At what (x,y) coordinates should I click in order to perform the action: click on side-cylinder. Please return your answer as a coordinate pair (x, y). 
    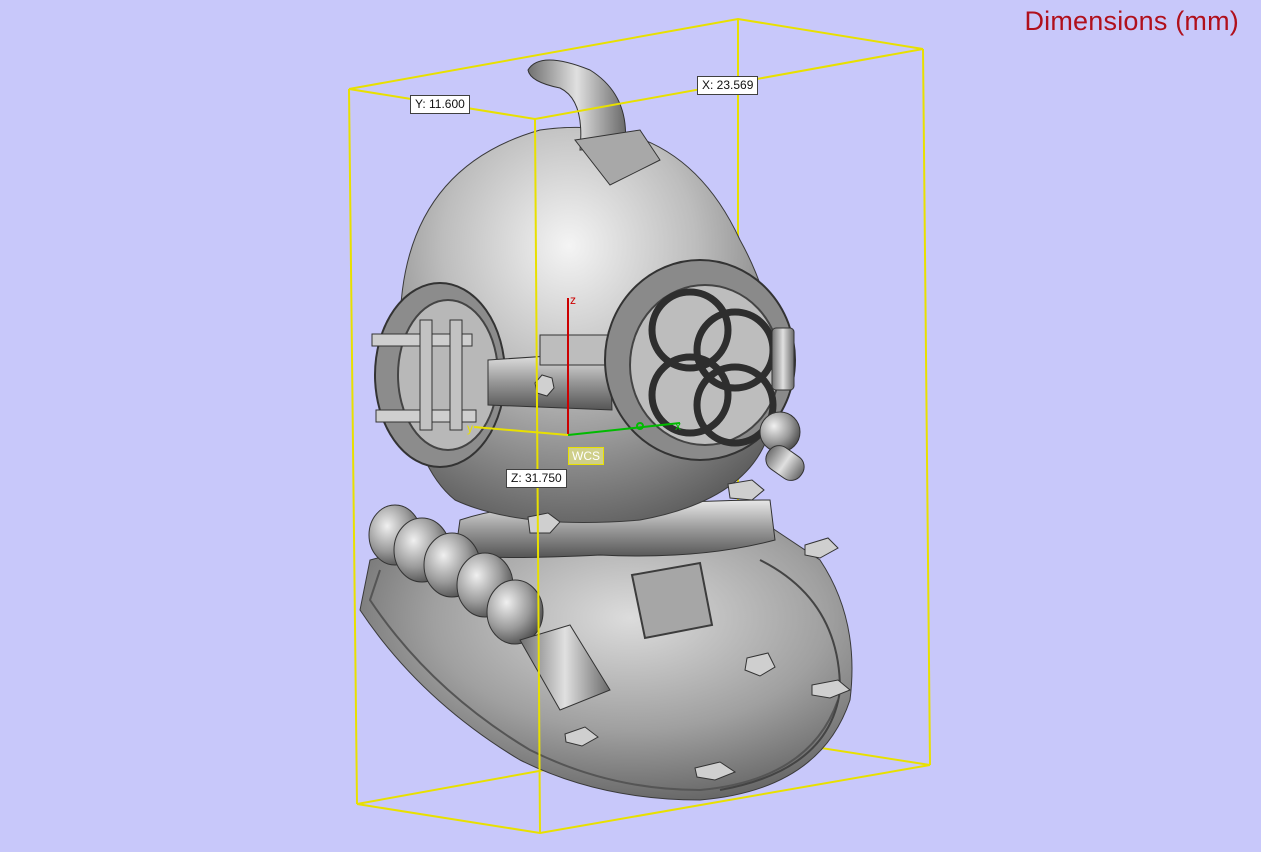
    Looking at the image, I should click on (783, 359).